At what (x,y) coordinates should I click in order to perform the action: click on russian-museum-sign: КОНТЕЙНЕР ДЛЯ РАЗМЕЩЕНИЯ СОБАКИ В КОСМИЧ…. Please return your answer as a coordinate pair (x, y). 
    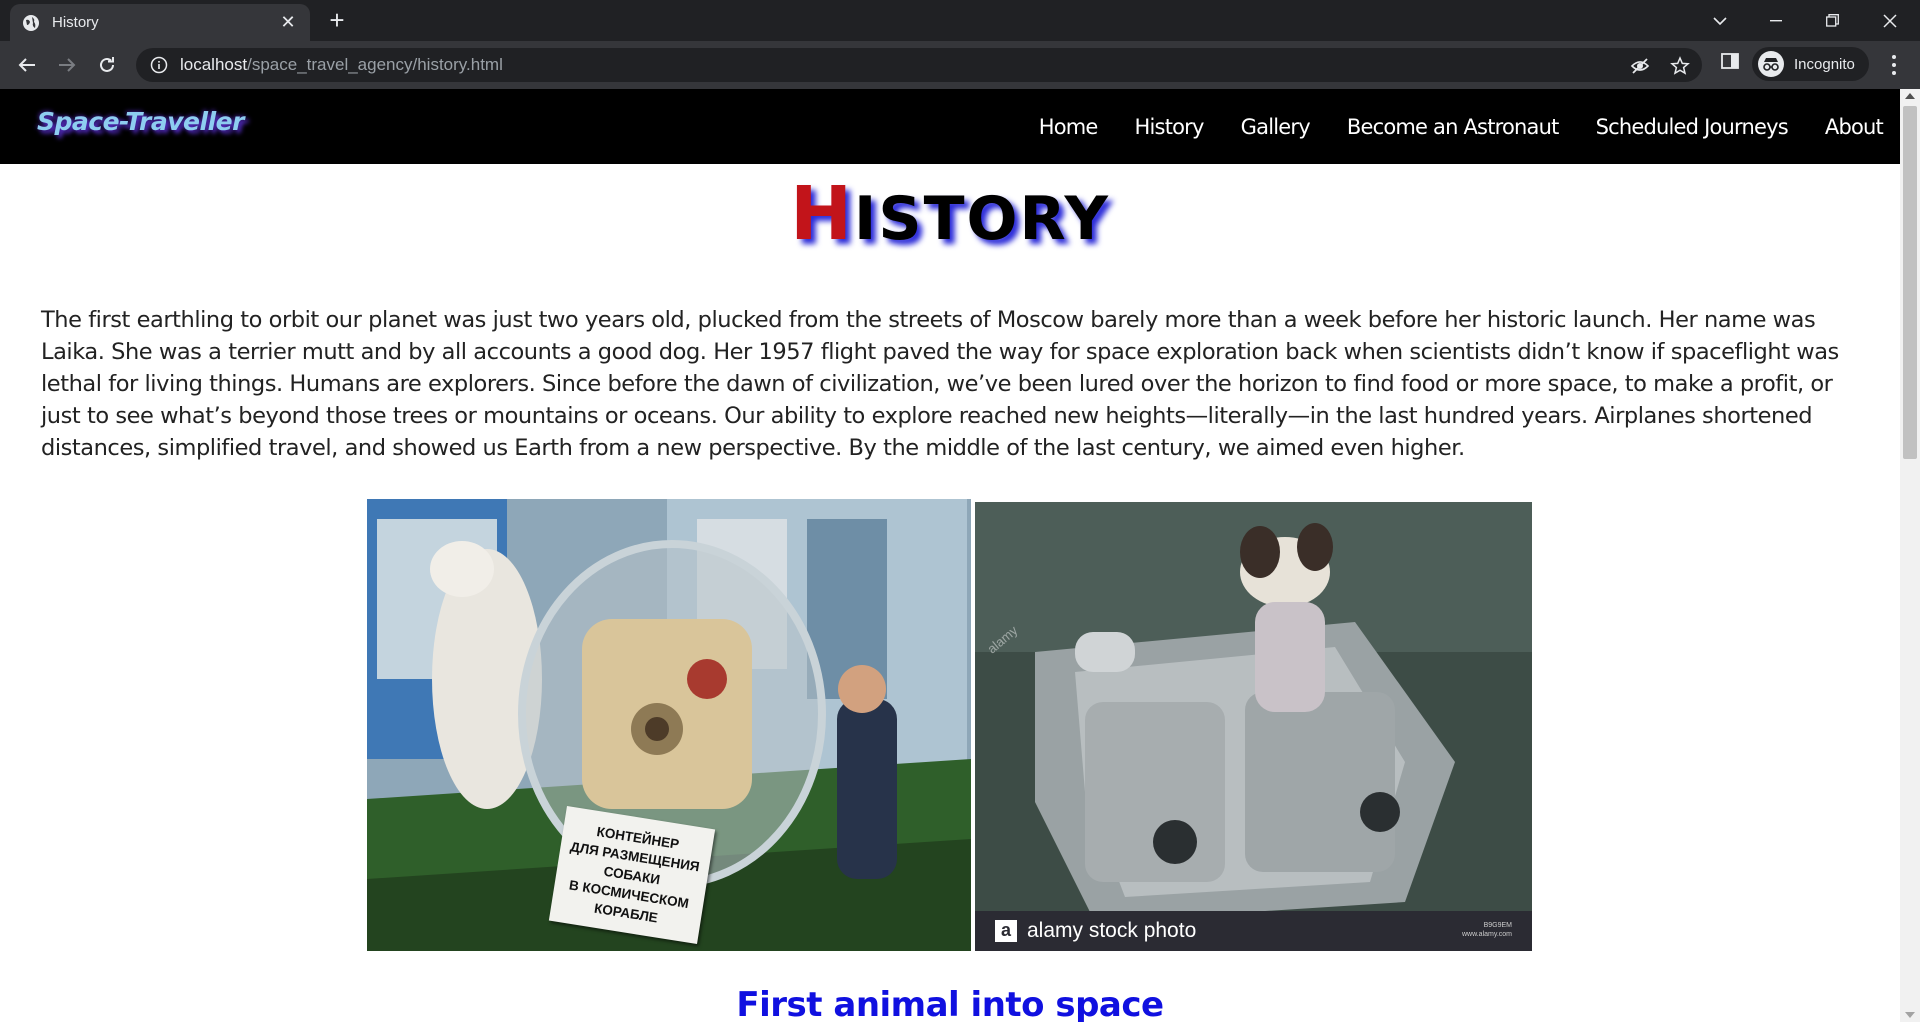
    Looking at the image, I should click on (632, 875).